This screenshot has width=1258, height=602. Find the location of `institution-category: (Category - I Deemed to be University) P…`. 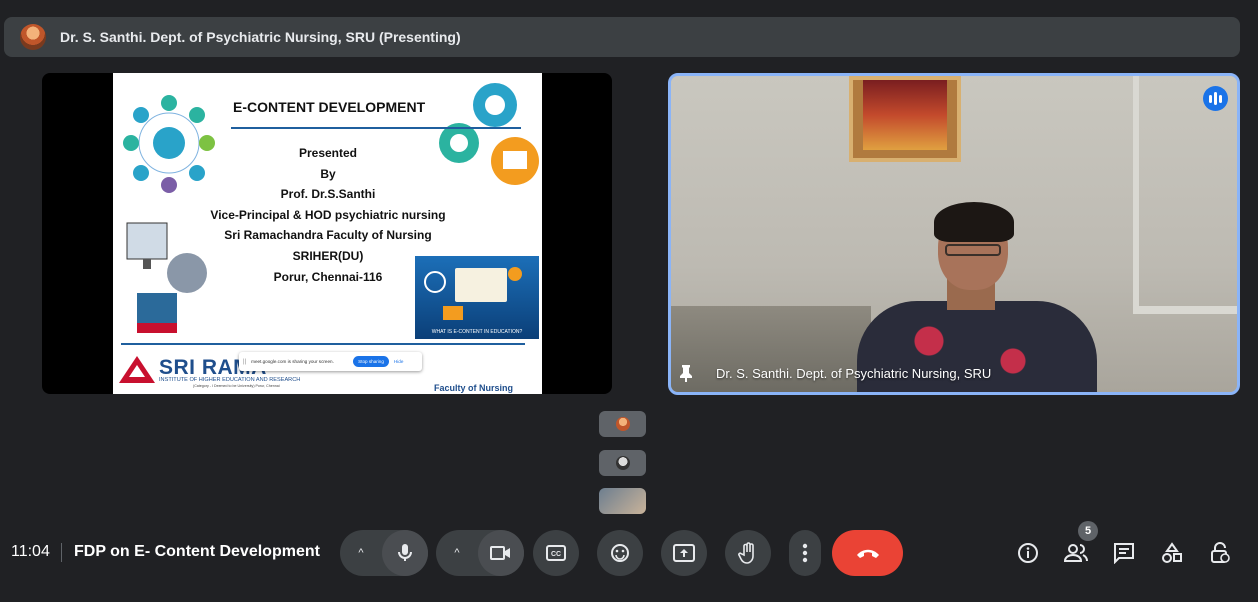

institution-category: (Category - I Deemed to be University) P… is located at coordinates (236, 386).